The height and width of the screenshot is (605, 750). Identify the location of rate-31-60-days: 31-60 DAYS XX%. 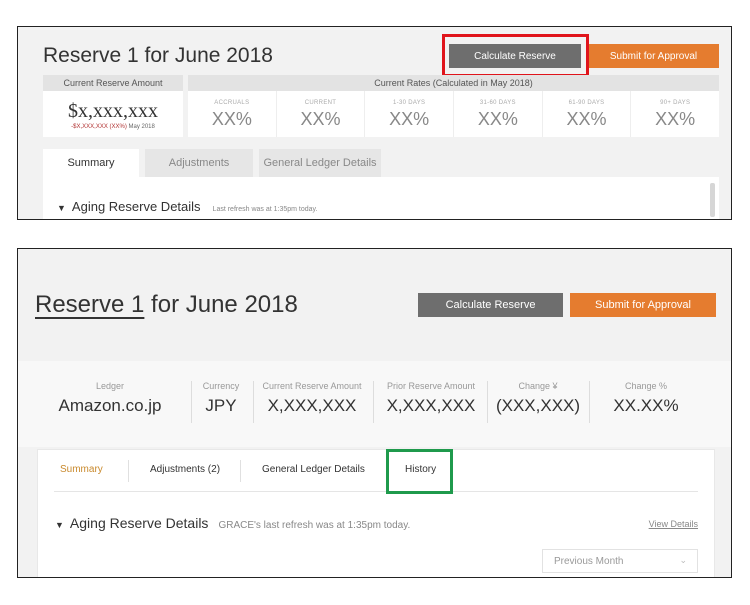
(498, 114).